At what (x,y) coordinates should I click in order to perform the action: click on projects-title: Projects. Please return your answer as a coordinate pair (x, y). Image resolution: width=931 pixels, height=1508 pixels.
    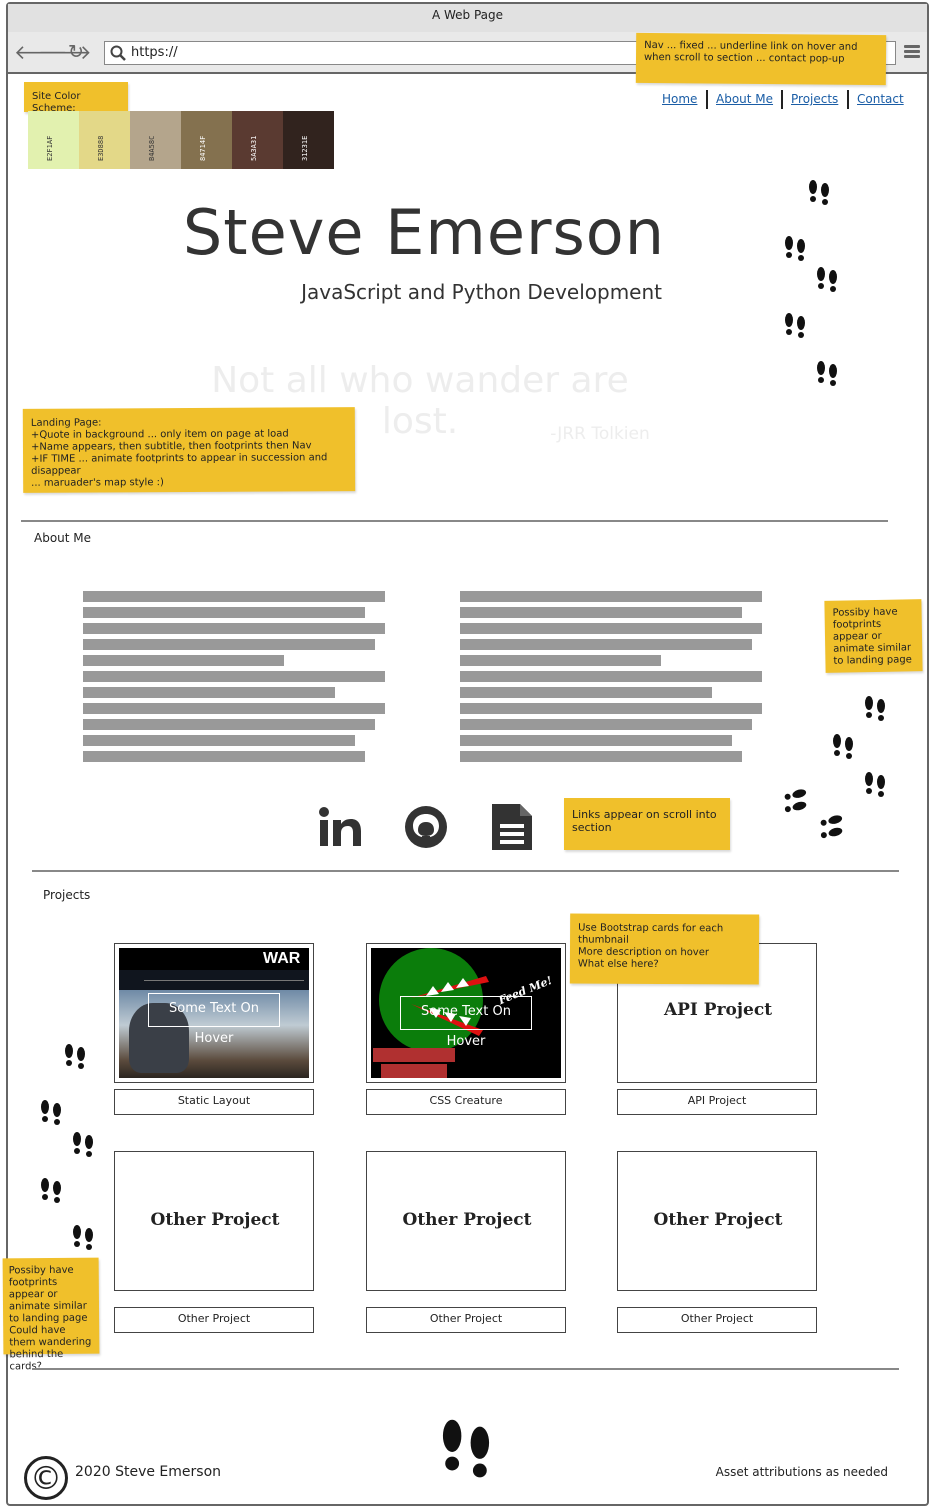
    Looking at the image, I should click on (67, 895).